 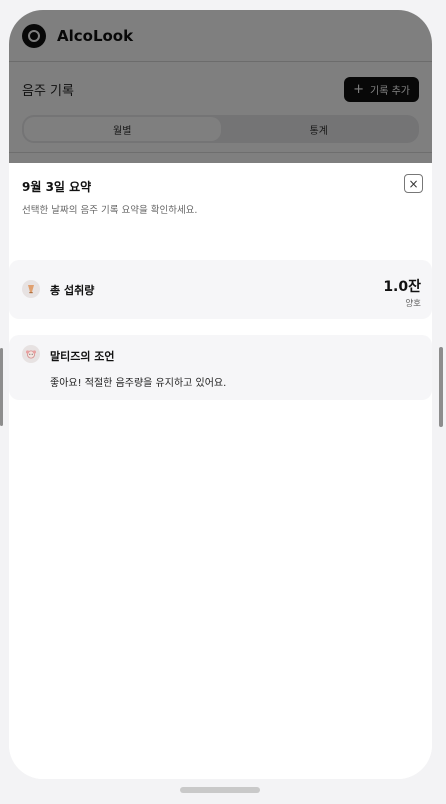 What do you see at coordinates (441, 387) in the screenshot?
I see `side-button-right` at bounding box center [441, 387].